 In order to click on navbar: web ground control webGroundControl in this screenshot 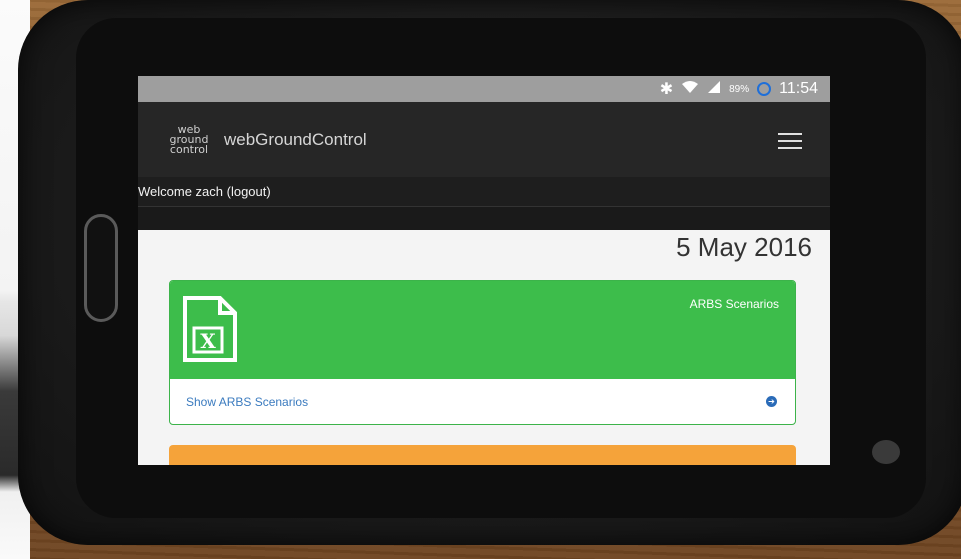, I will do `click(484, 139)`.